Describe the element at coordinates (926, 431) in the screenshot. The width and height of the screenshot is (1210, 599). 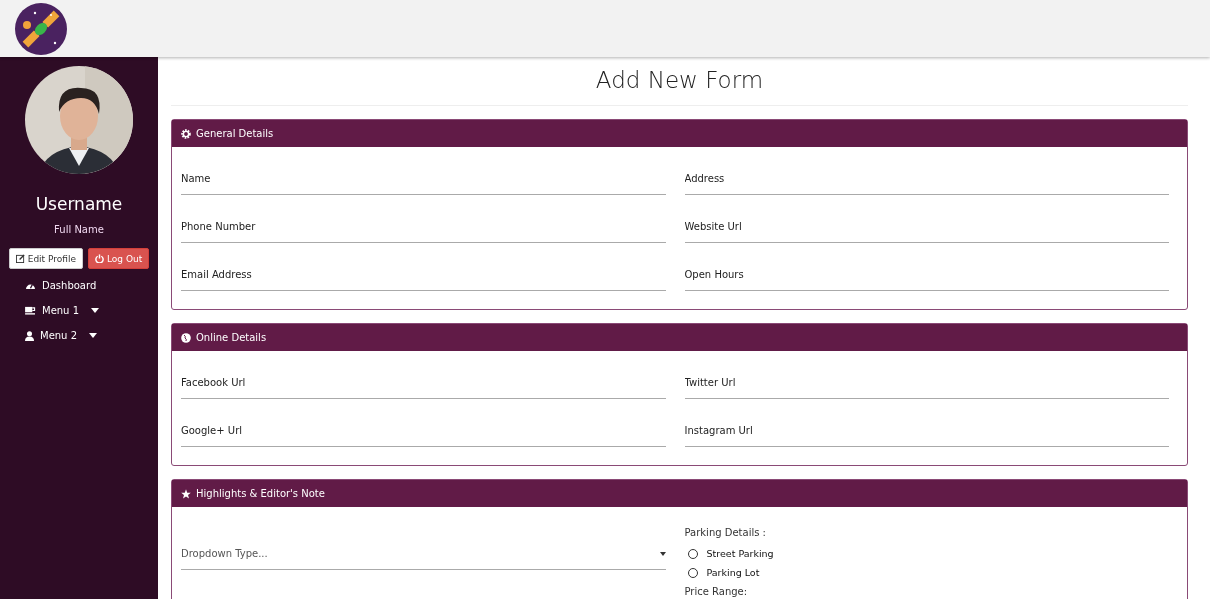
I see `input-field: Instagram Url` at that location.